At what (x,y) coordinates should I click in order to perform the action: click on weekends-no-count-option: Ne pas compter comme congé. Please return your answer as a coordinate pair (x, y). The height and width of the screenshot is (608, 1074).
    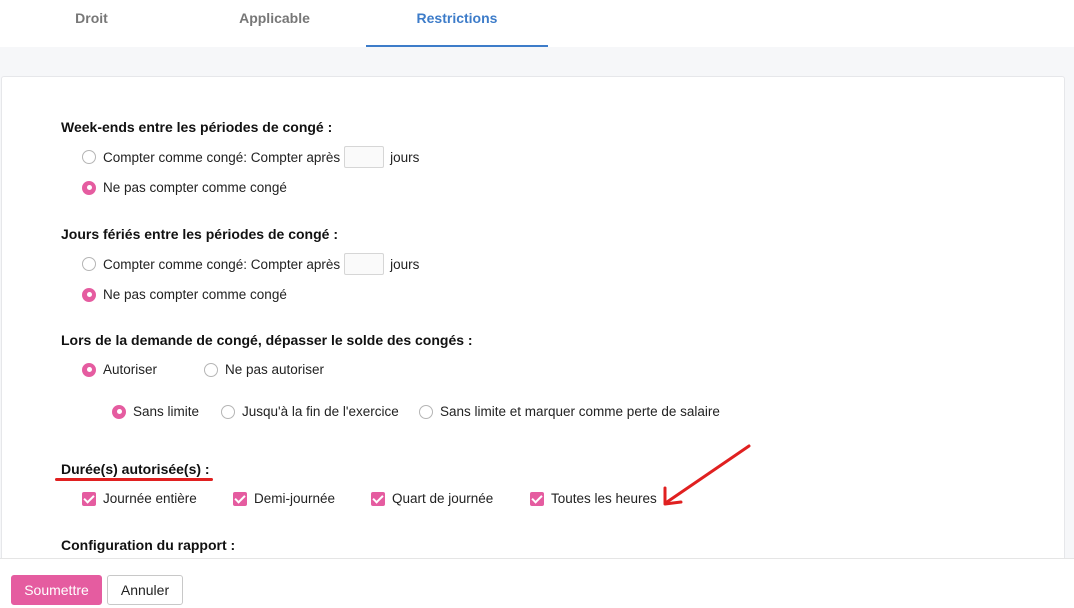
    Looking at the image, I should click on (184, 187).